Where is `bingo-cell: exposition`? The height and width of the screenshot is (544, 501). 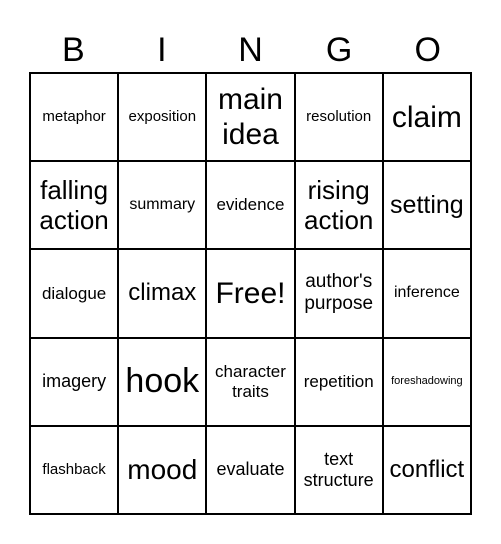 bingo-cell: exposition is located at coordinates (163, 118).